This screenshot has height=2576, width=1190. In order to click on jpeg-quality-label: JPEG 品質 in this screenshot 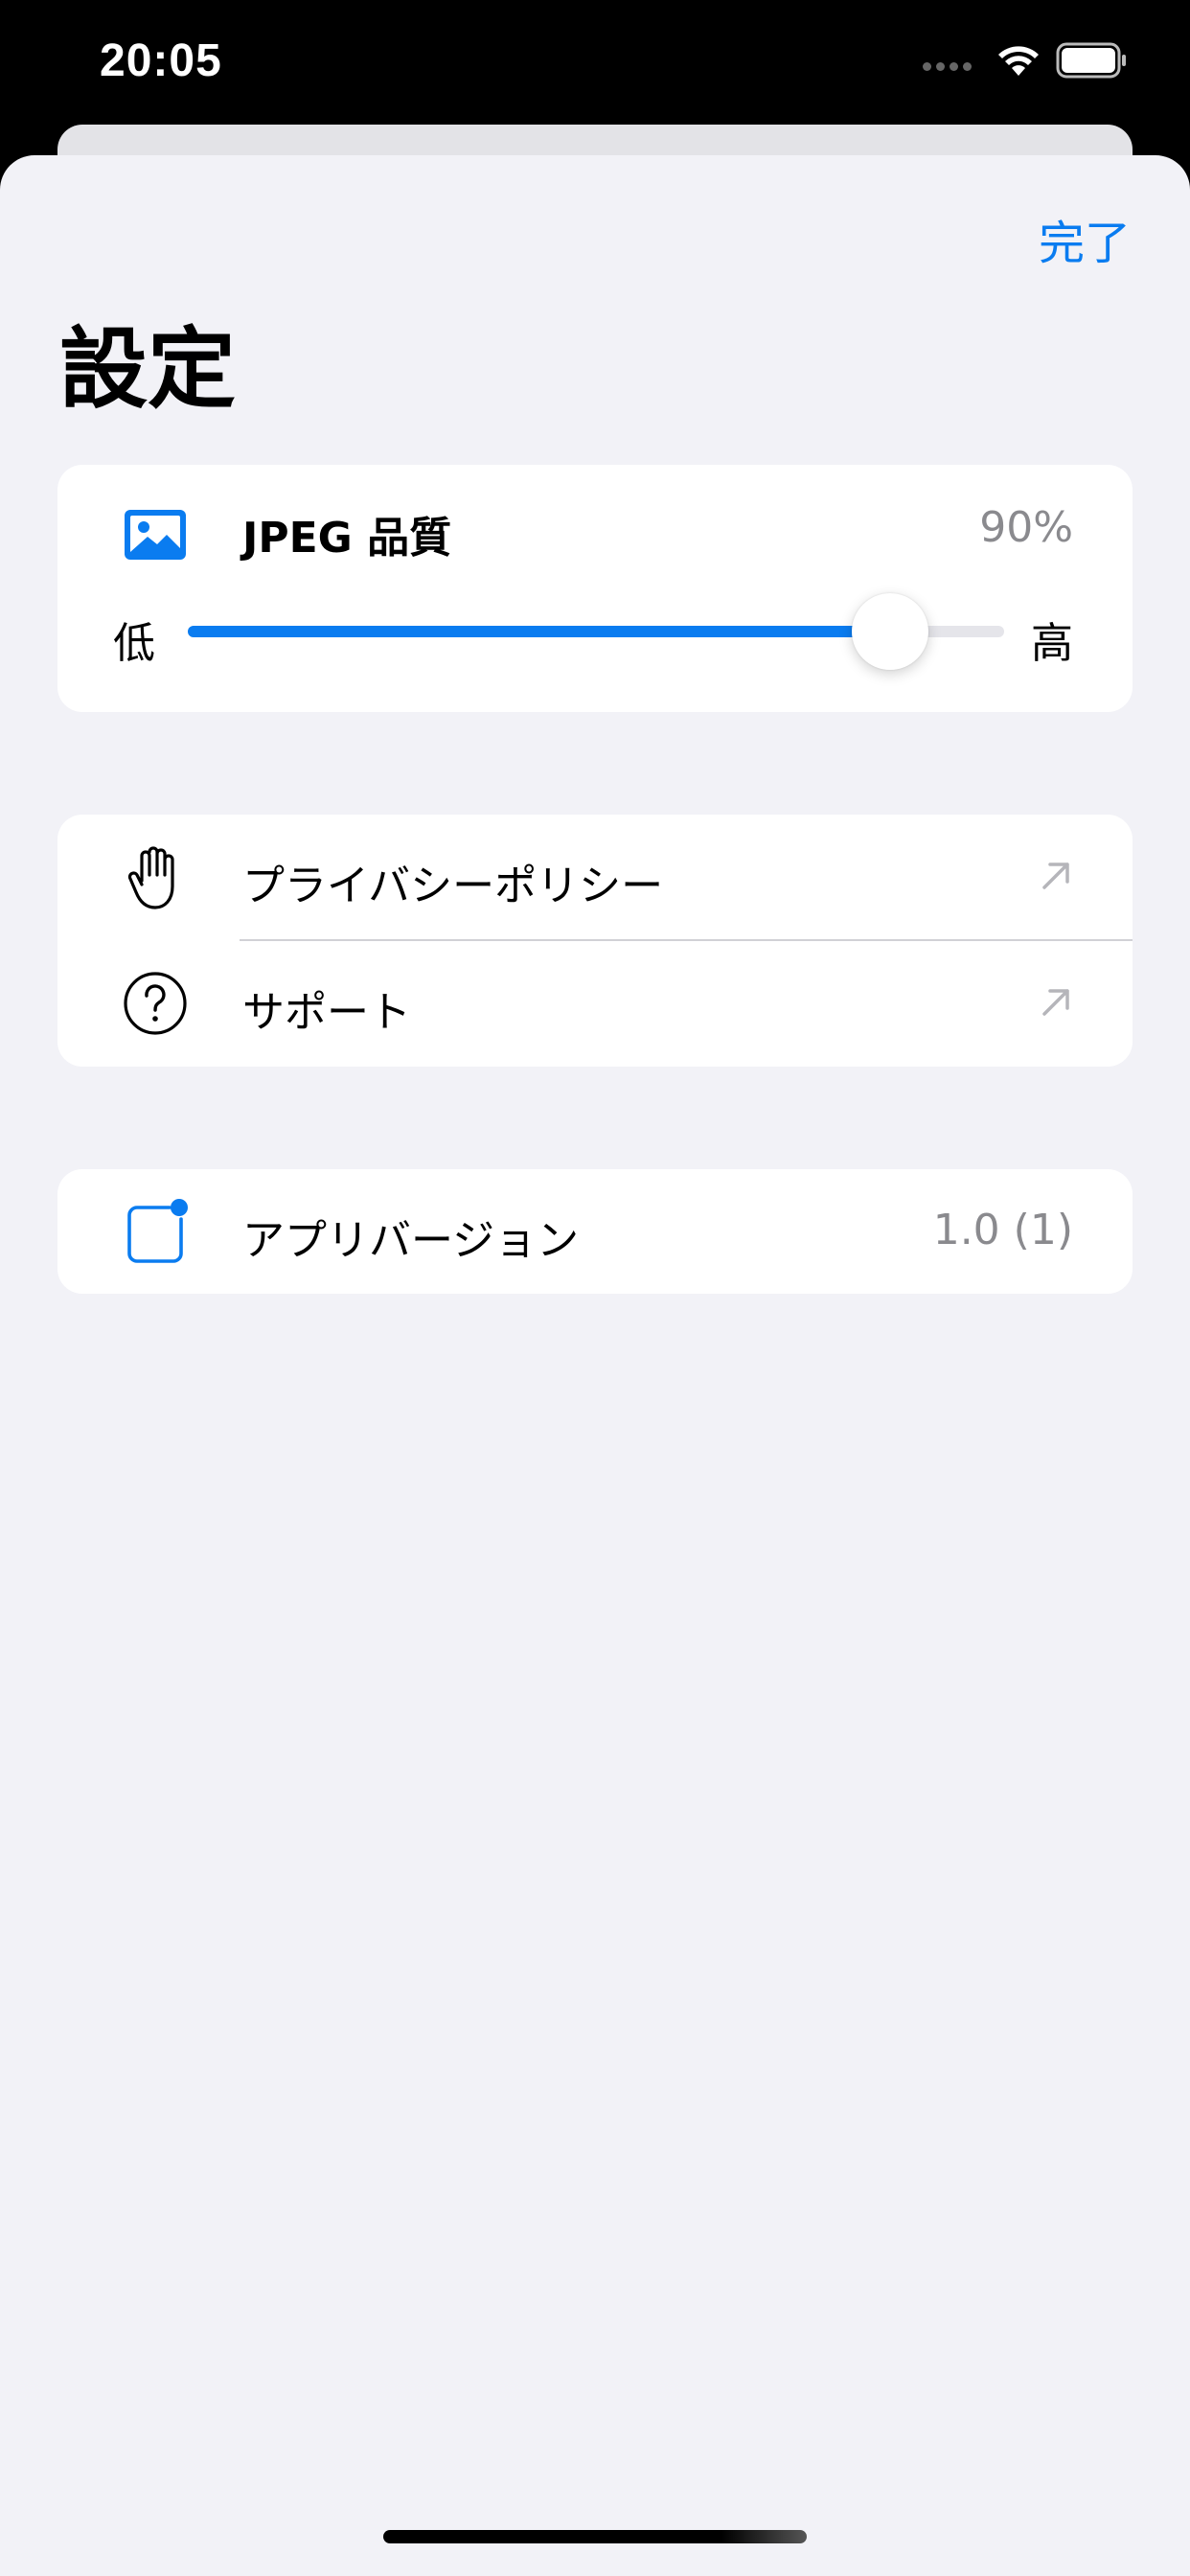, I will do `click(347, 538)`.